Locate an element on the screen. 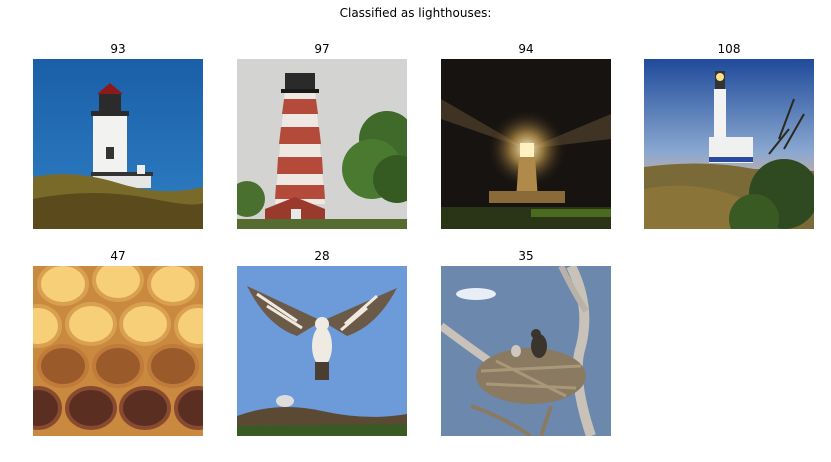 Image resolution: width=831 pixels, height=462 pixels. lighthouse-night-image is located at coordinates (526, 144).